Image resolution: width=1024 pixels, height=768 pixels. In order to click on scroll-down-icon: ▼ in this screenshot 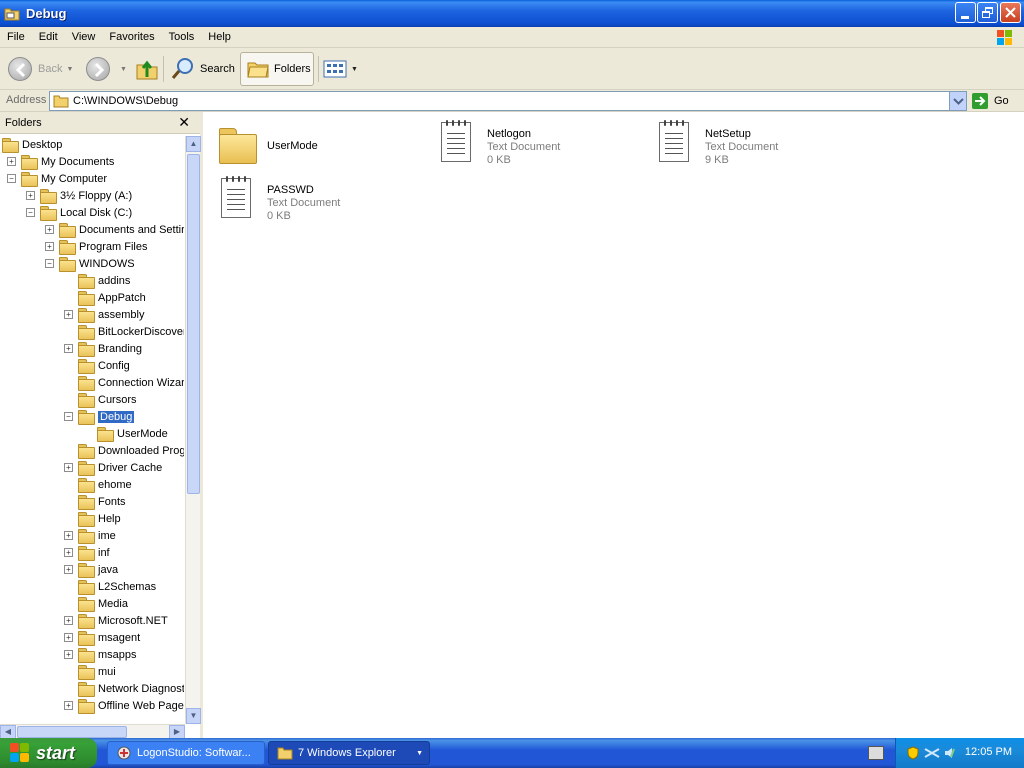, I will do `click(193, 716)`.